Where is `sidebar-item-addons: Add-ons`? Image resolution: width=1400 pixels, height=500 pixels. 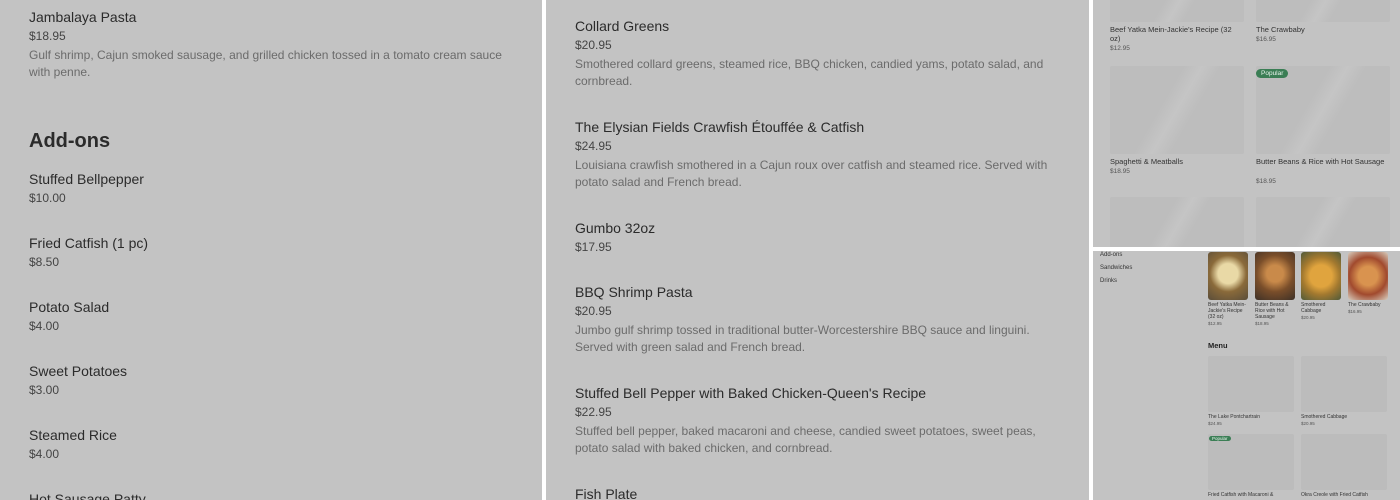 sidebar-item-addons: Add-ons is located at coordinates (1111, 255).